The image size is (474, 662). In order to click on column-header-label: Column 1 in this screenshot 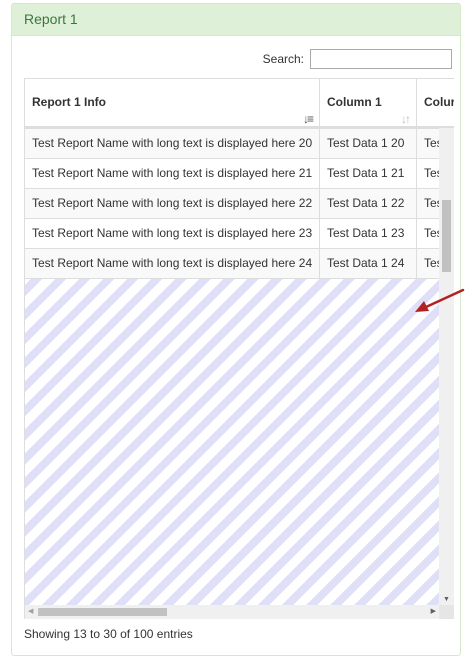, I will do `click(354, 102)`.